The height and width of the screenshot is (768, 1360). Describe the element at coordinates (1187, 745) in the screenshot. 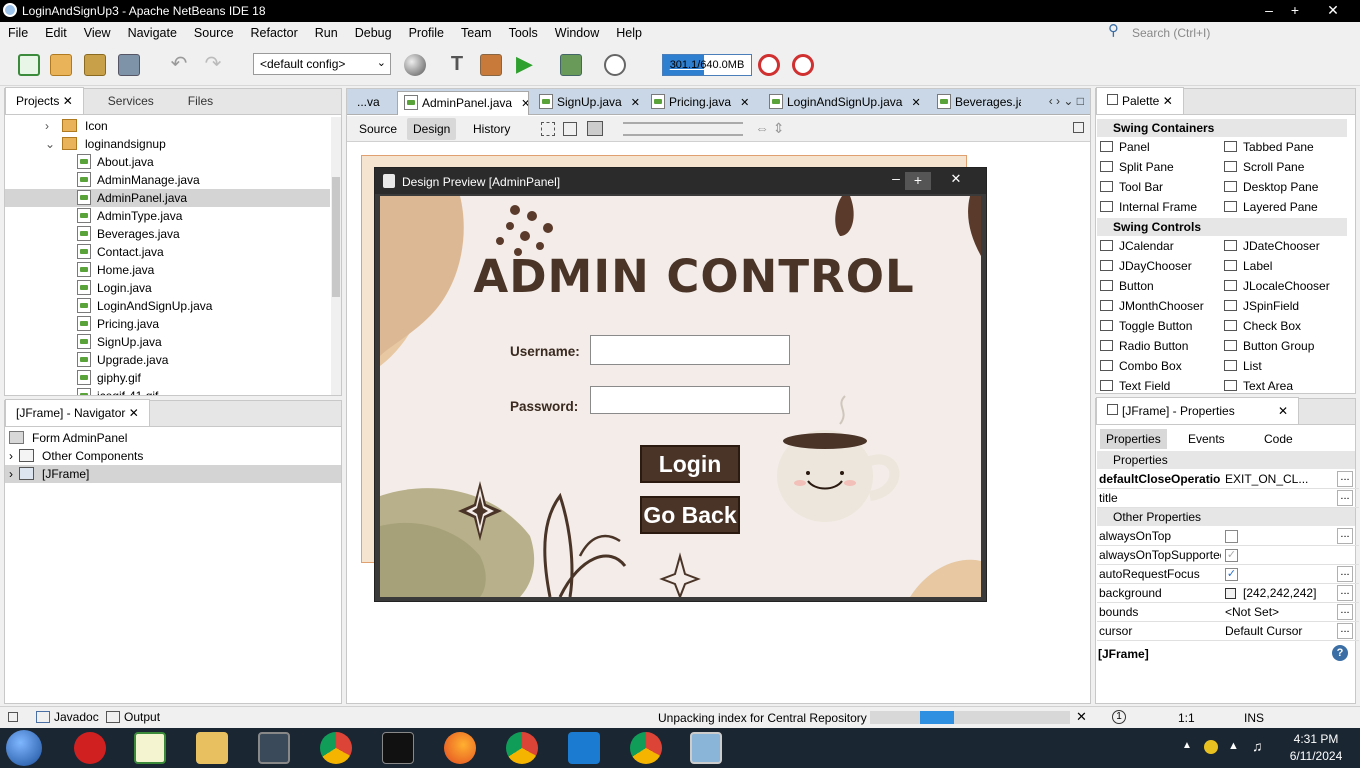

I see `tray-expand-icon: ▲` at that location.